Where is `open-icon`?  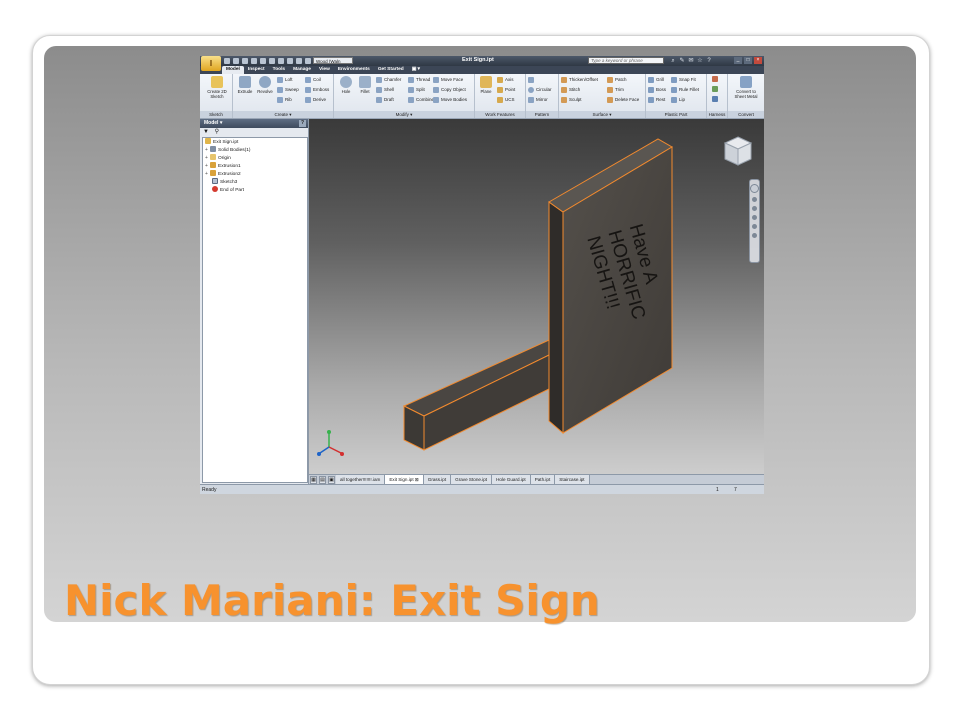
open-icon is located at coordinates (236, 61).